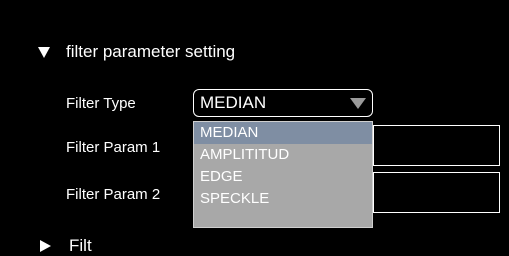 This screenshot has width=509, height=256. I want to click on next-section-title: Filt, so click(80, 245).